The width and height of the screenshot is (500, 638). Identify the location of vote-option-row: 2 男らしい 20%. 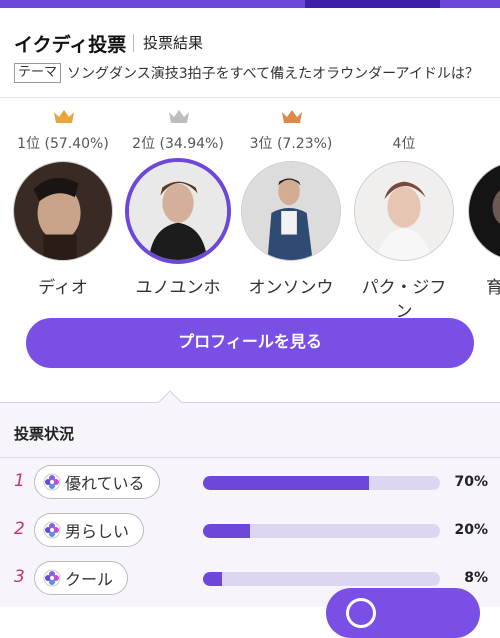
(250, 531).